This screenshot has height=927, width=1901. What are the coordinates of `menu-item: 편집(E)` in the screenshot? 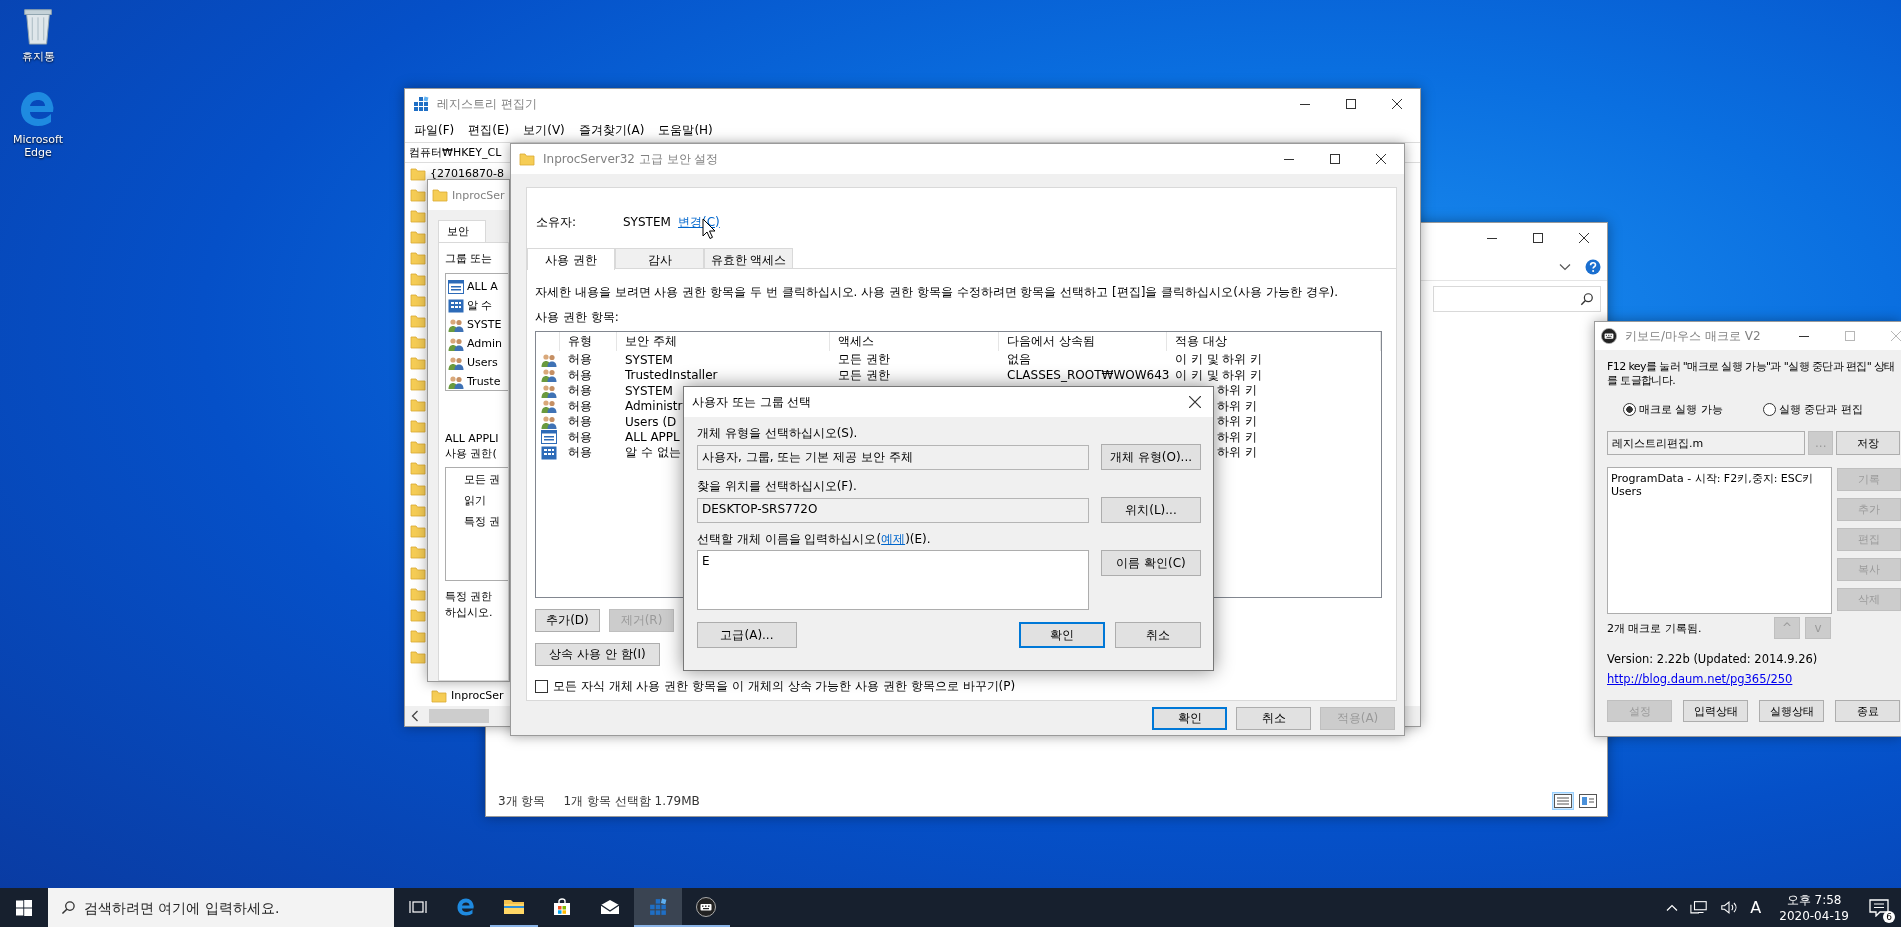 It's located at (489, 130).